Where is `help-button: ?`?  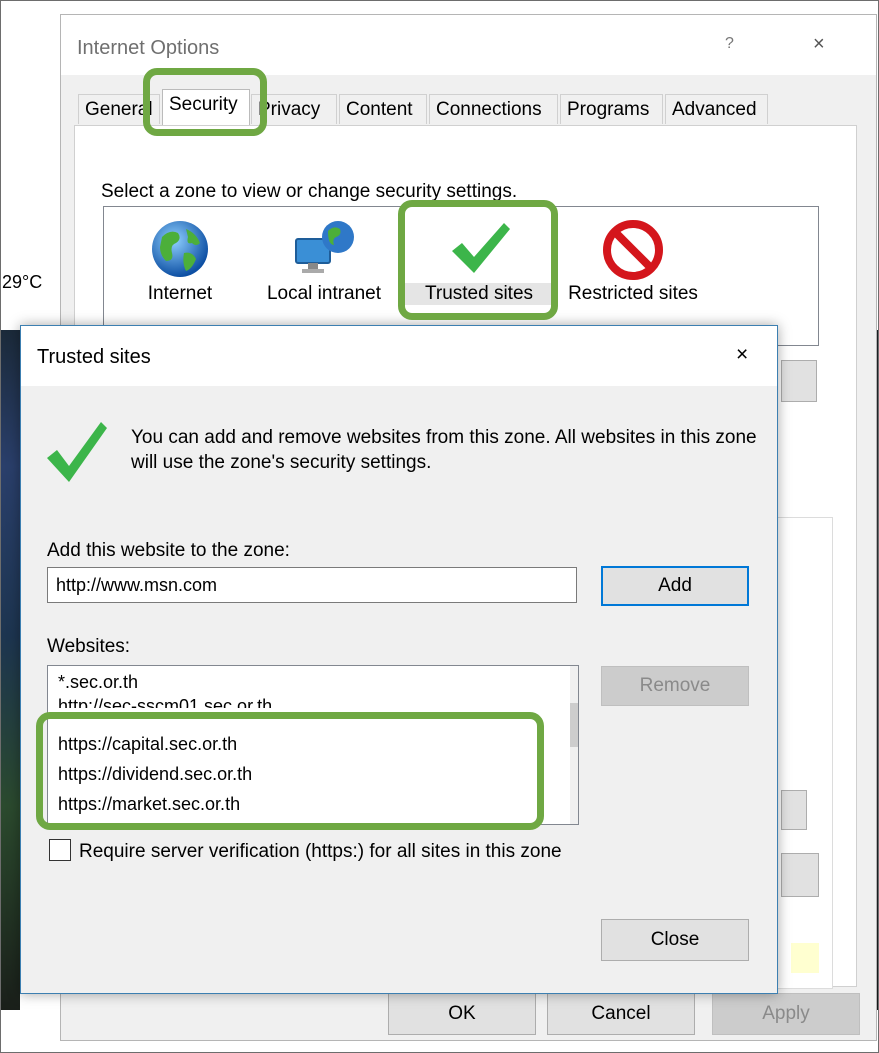 help-button: ? is located at coordinates (729, 44).